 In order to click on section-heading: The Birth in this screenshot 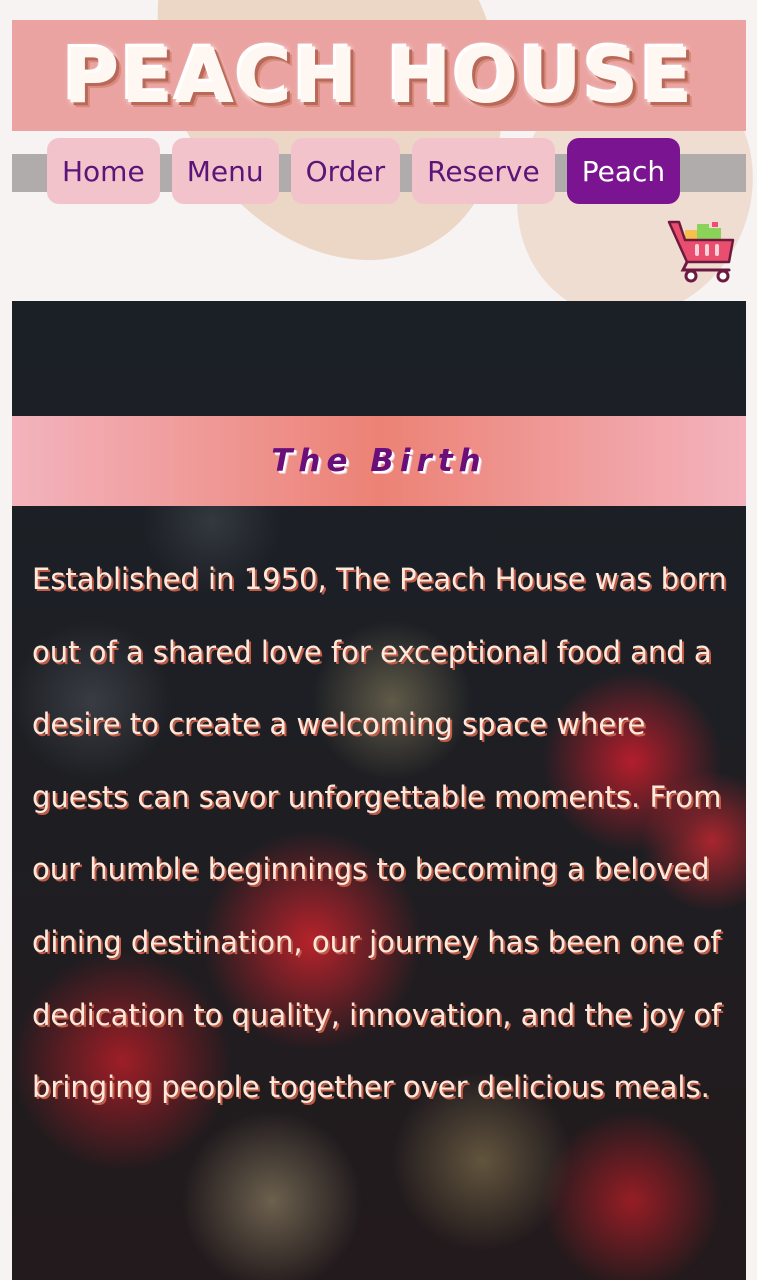, I will do `click(379, 461)`.